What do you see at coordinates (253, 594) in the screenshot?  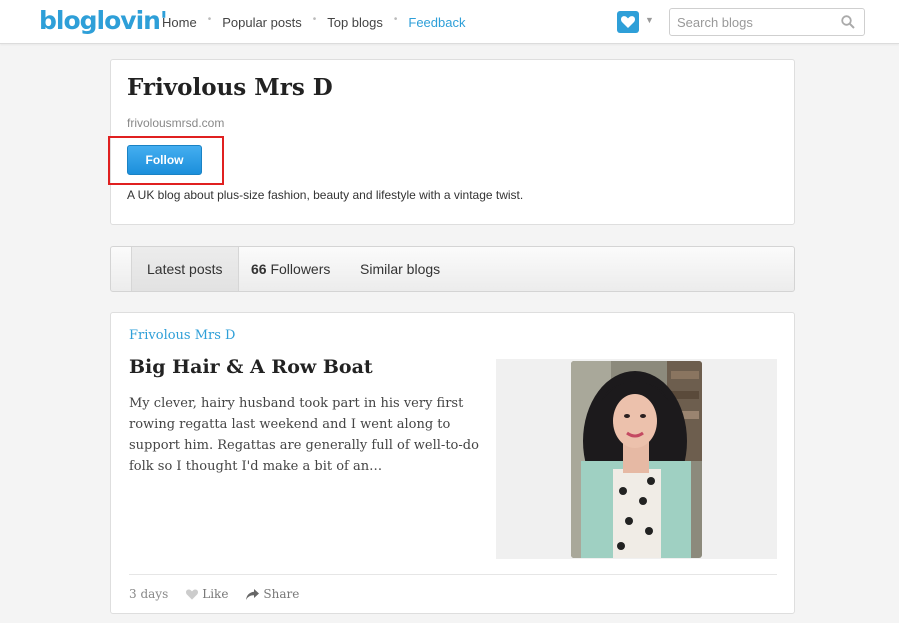 I see `share-arrow-icon` at bounding box center [253, 594].